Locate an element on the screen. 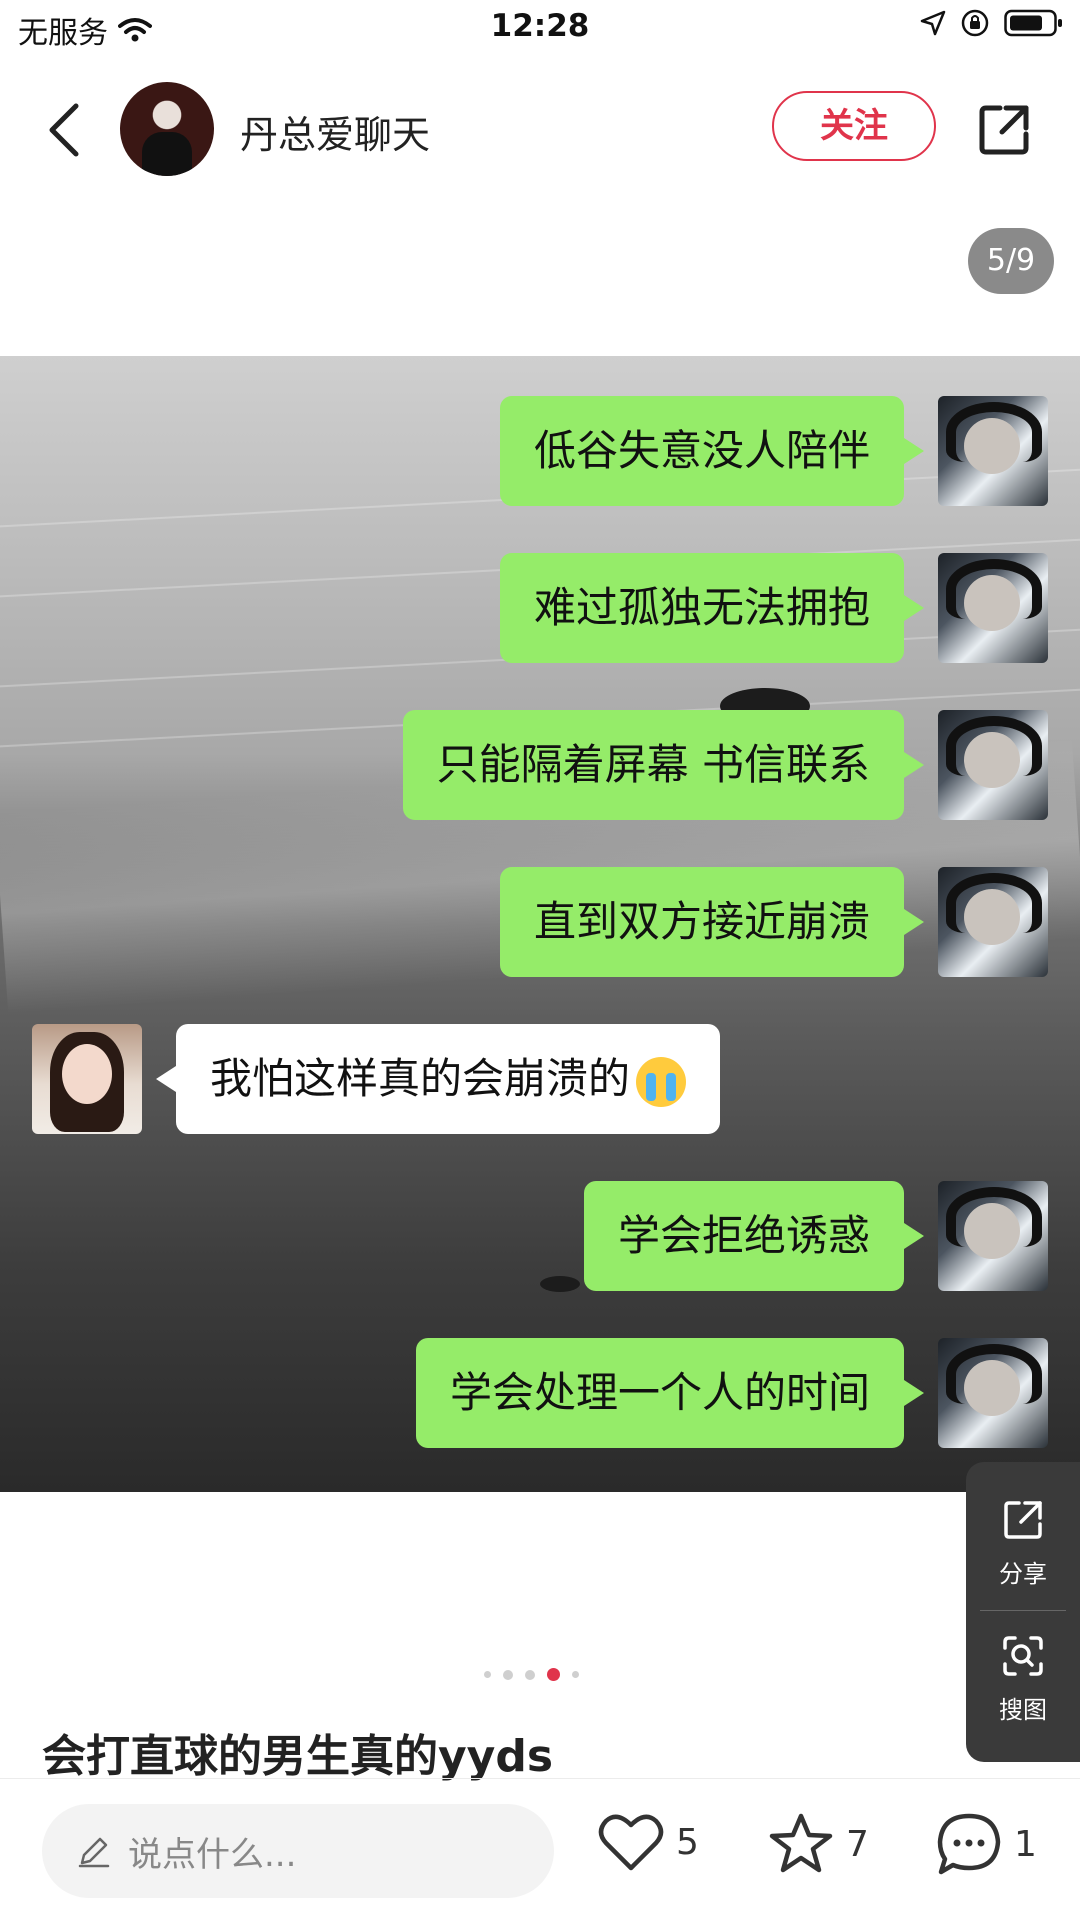  side-share-button: 分享 is located at coordinates (1023, 1543).